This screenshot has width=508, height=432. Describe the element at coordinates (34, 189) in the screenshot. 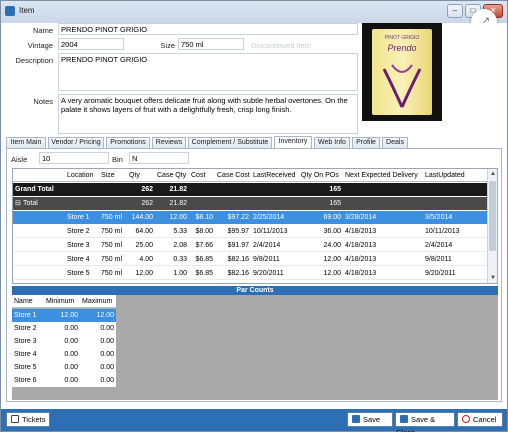

I see `grand-total-label: Grand Total` at that location.